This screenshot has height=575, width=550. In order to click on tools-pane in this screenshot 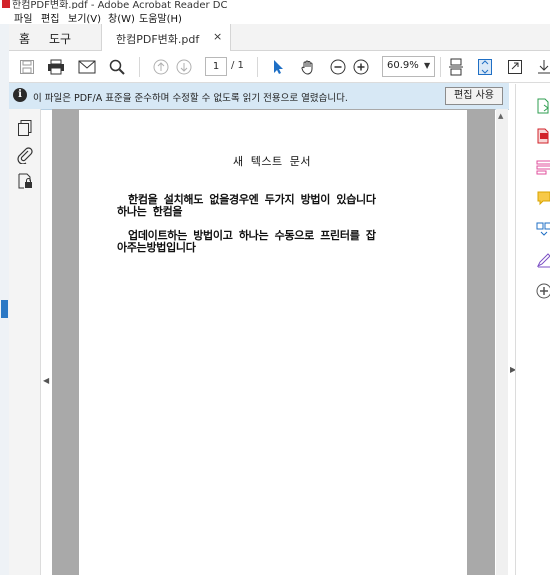, I will do `click(532, 329)`.